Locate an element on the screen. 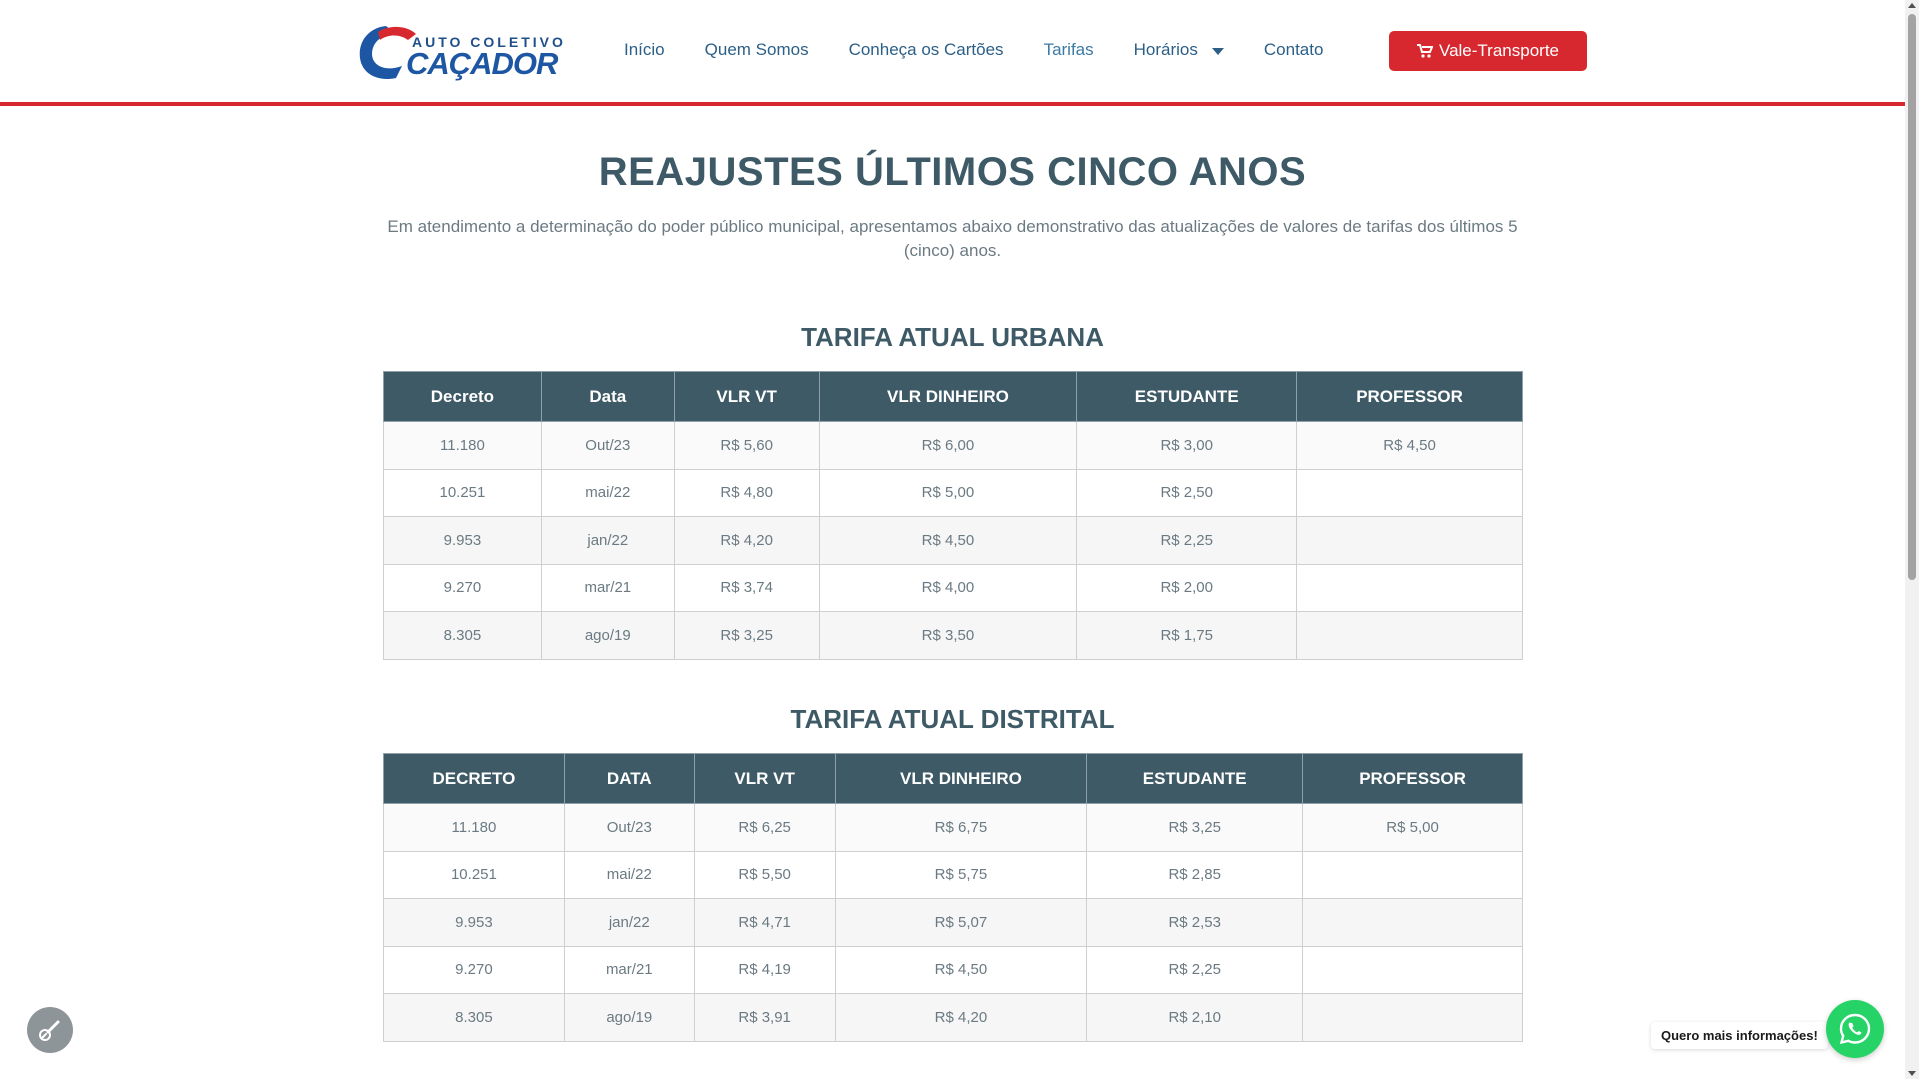 The width and height of the screenshot is (1919, 1079). page-scrollbar is located at coordinates (1912, 539).